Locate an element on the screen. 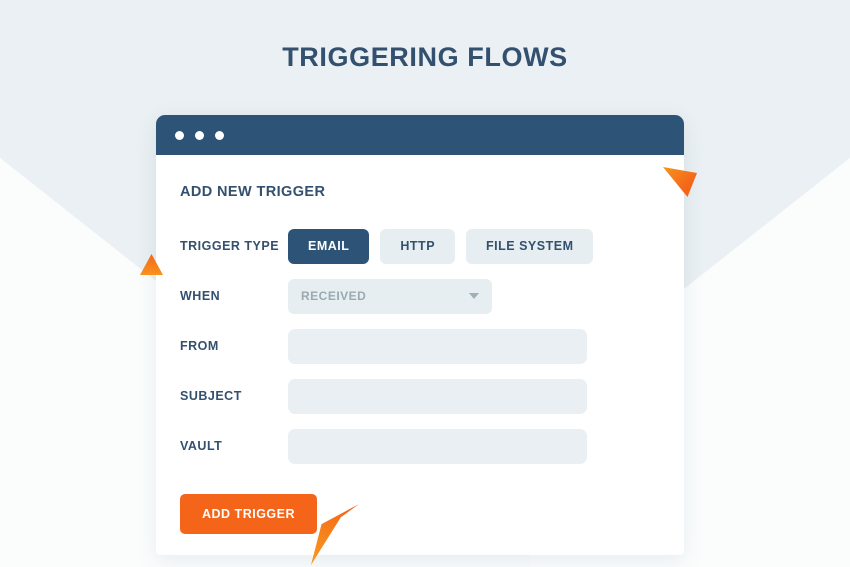 The width and height of the screenshot is (850, 567). trigger-type-option-http: HTTP is located at coordinates (418, 246).